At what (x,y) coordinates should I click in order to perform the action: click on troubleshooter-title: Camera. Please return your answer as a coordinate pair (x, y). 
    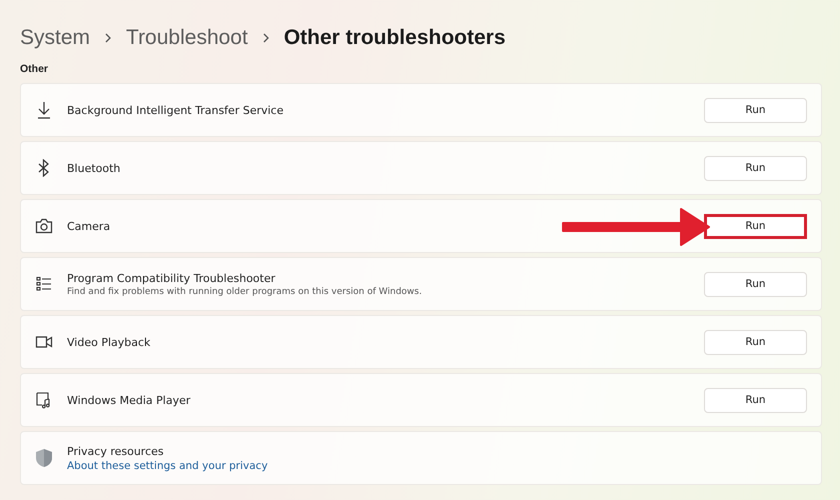
    Looking at the image, I should click on (88, 226).